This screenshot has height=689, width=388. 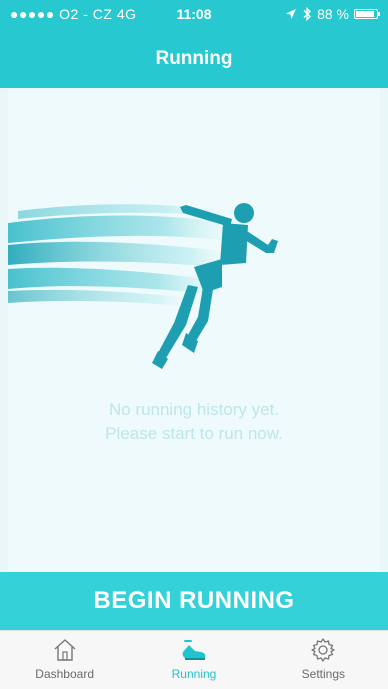 What do you see at coordinates (194, 409) in the screenshot?
I see `empty-state-line-1: No running history yet.` at bounding box center [194, 409].